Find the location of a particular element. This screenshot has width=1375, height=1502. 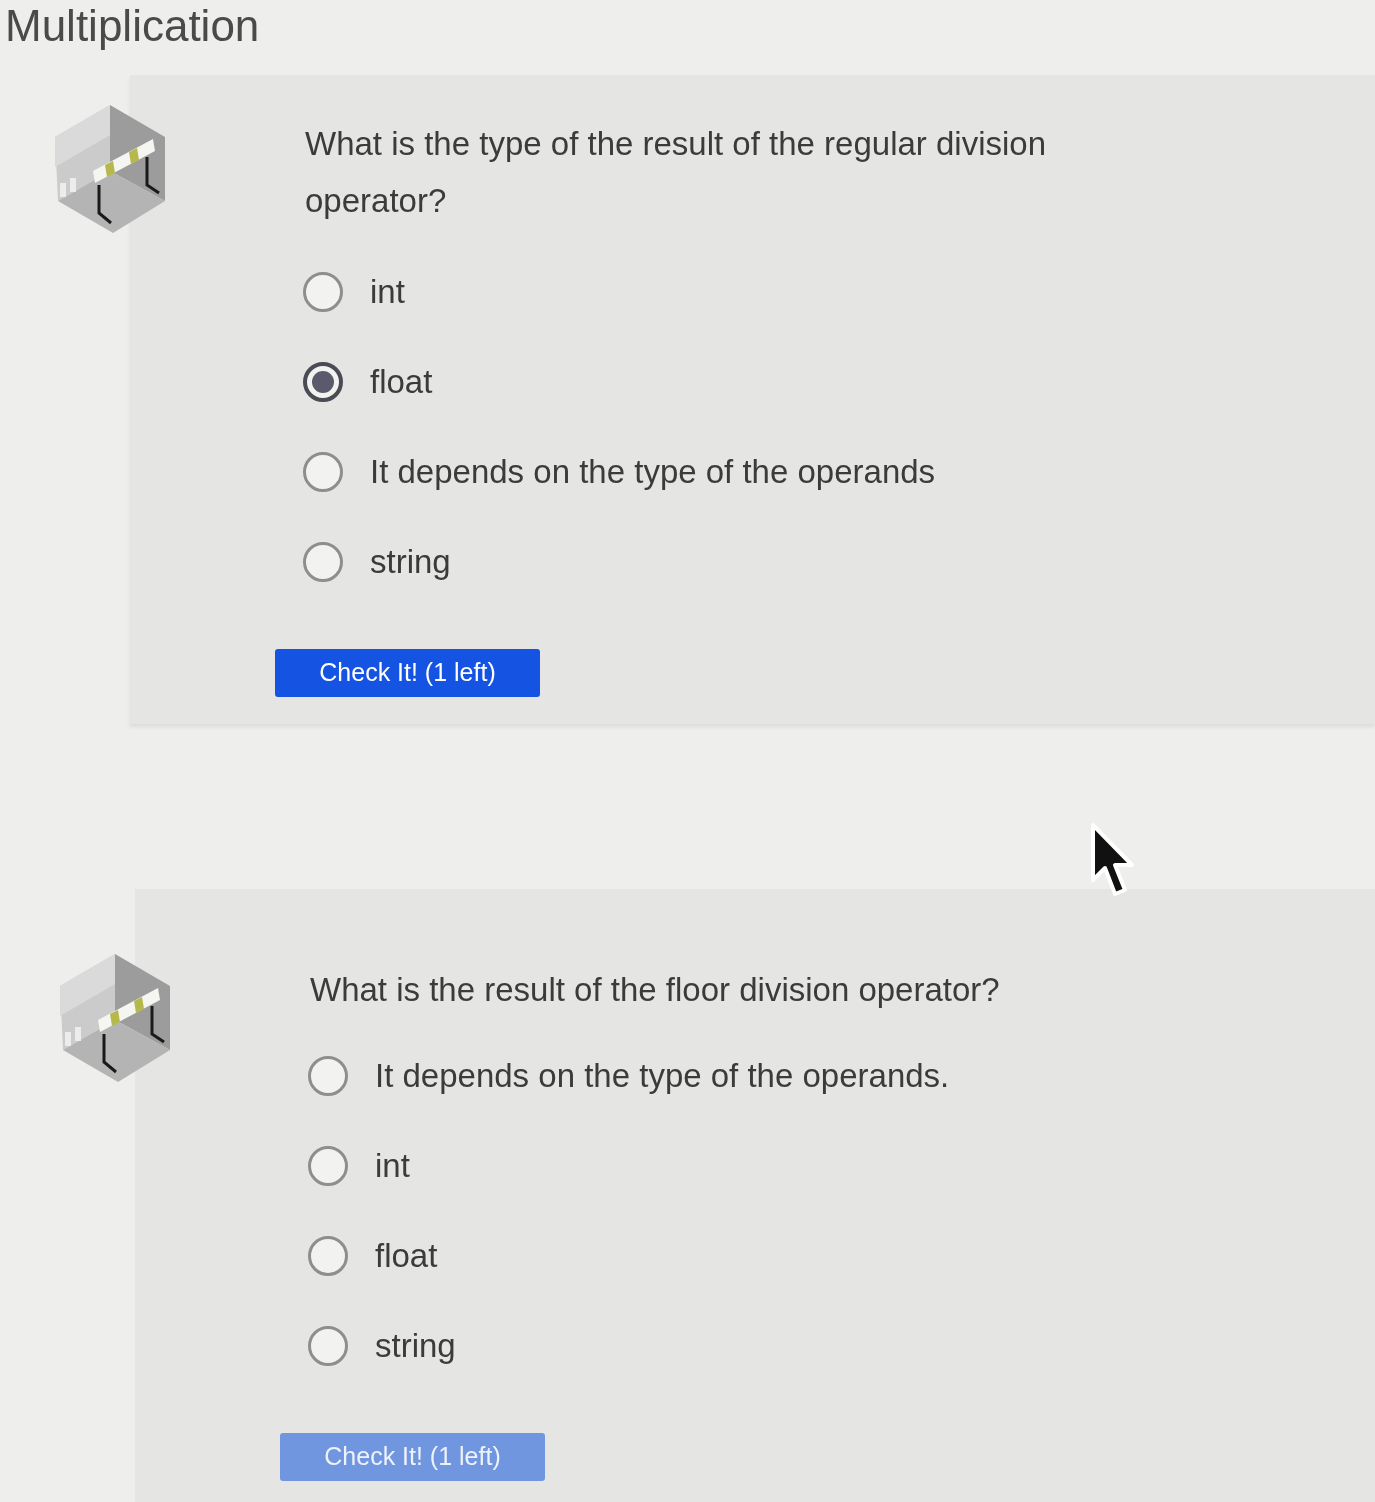

option-label: It depends on the type of the operands. is located at coordinates (662, 1076).